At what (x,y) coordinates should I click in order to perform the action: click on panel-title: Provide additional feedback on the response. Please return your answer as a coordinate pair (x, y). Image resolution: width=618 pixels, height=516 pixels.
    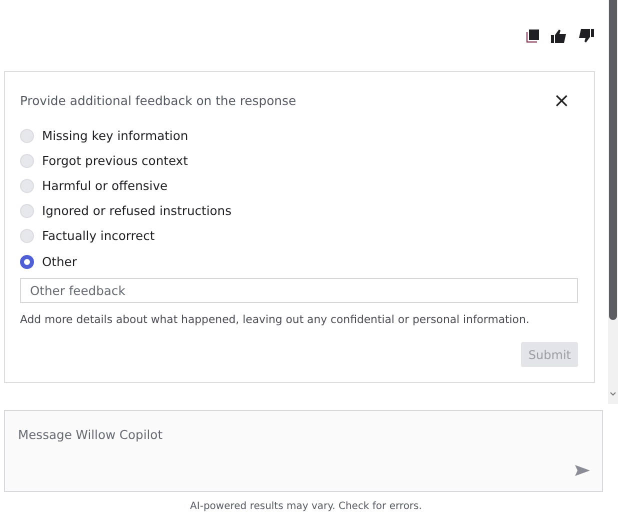
    Looking at the image, I should click on (158, 100).